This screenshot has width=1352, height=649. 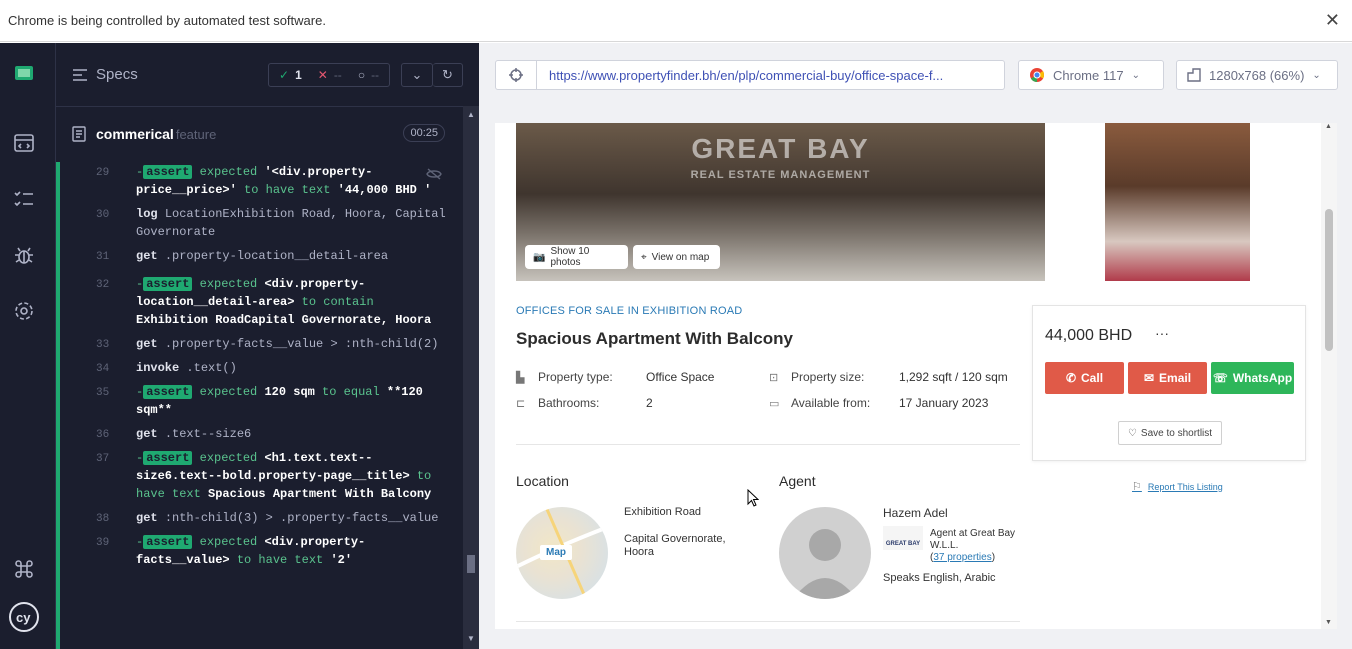 I want to click on agent-properties-link: 37 properties, so click(x=962, y=557).